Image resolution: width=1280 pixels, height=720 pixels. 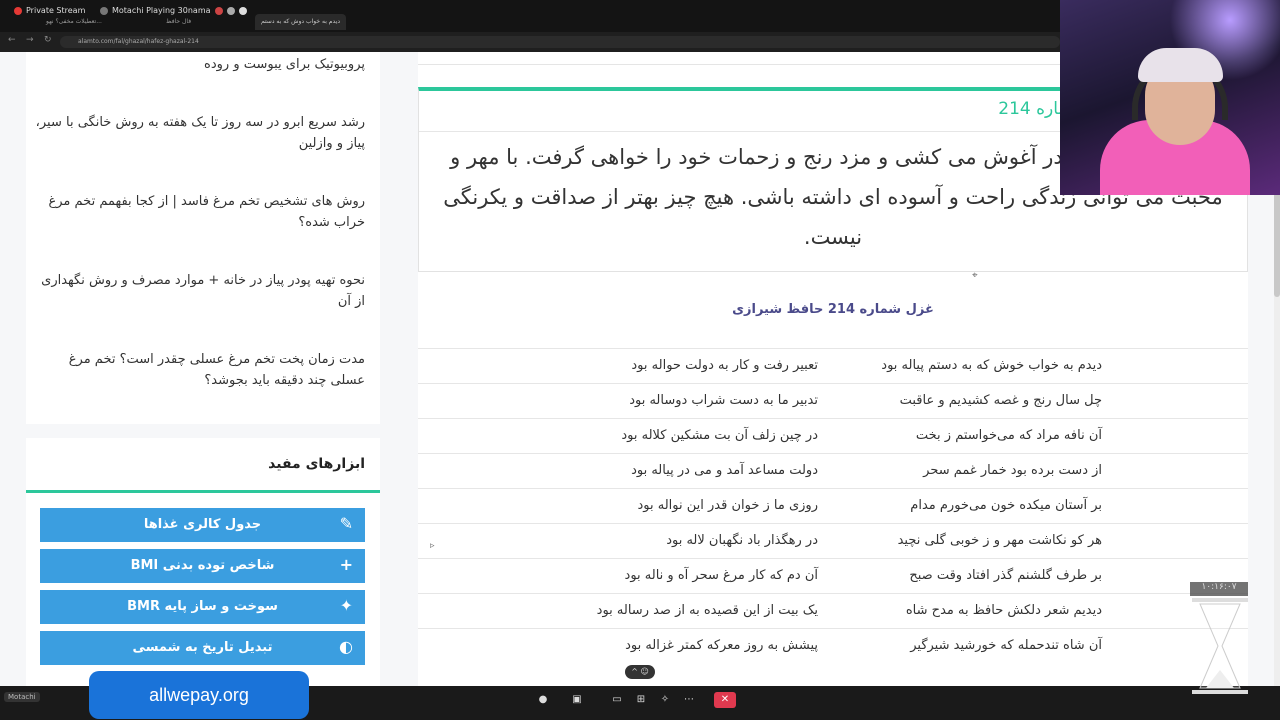 I want to click on verse-first-hemistich: آن نافه مراد که می‌خواستم ز بخت, so click(x=1008, y=435).